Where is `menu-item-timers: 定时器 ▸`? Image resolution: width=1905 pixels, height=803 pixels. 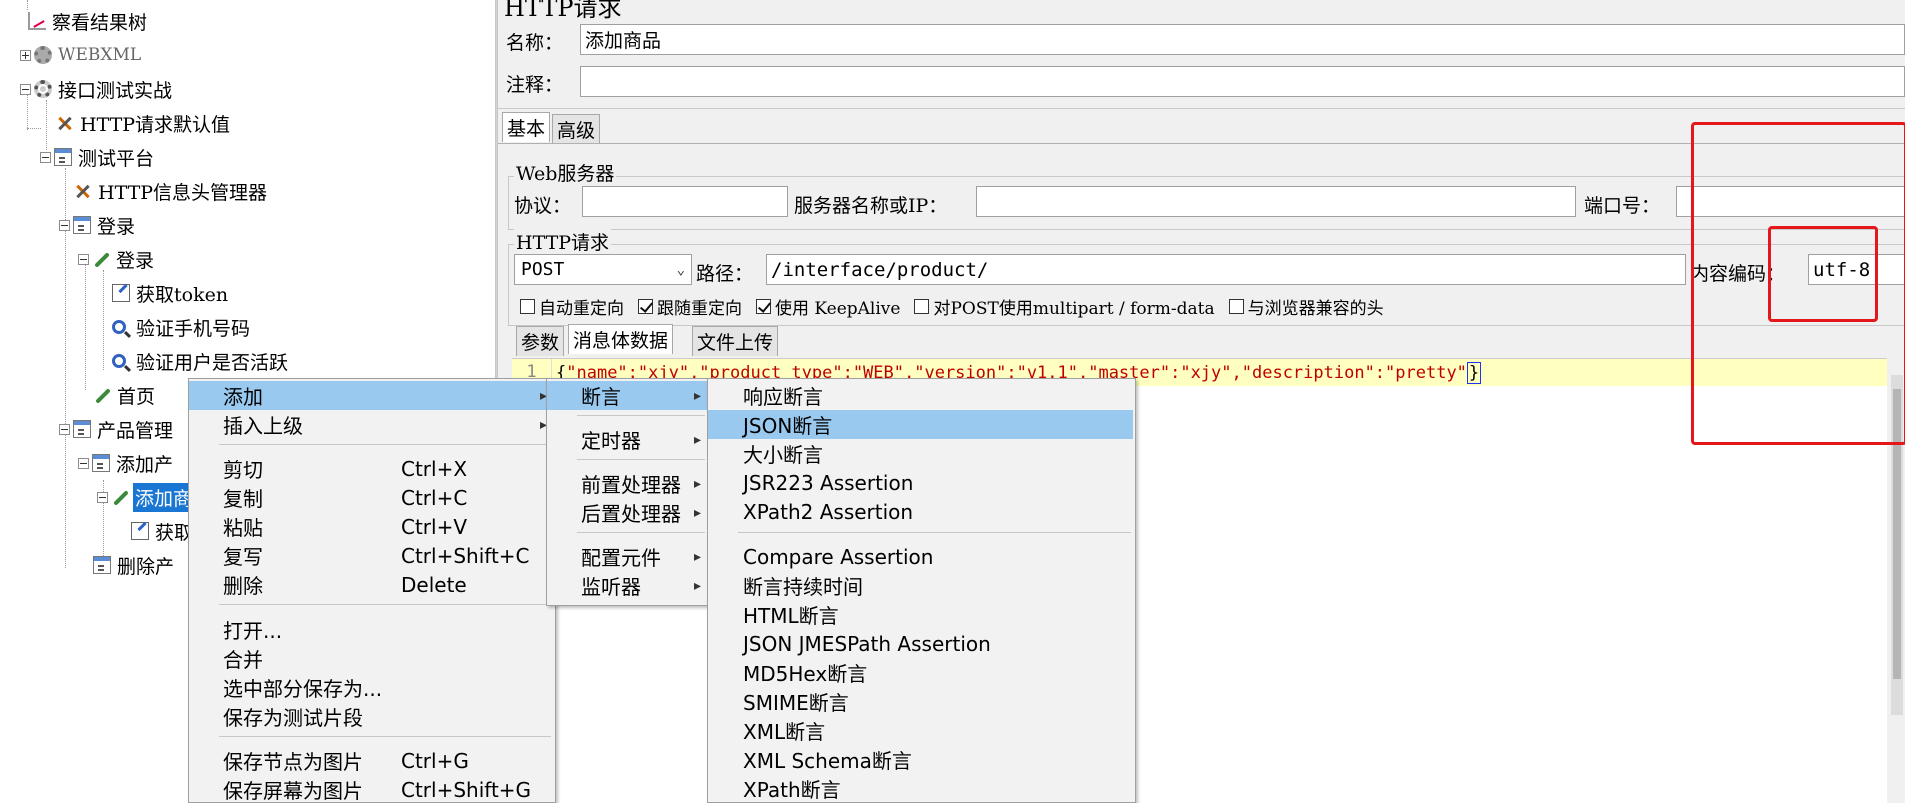 menu-item-timers: 定时器 ▸ is located at coordinates (628, 439).